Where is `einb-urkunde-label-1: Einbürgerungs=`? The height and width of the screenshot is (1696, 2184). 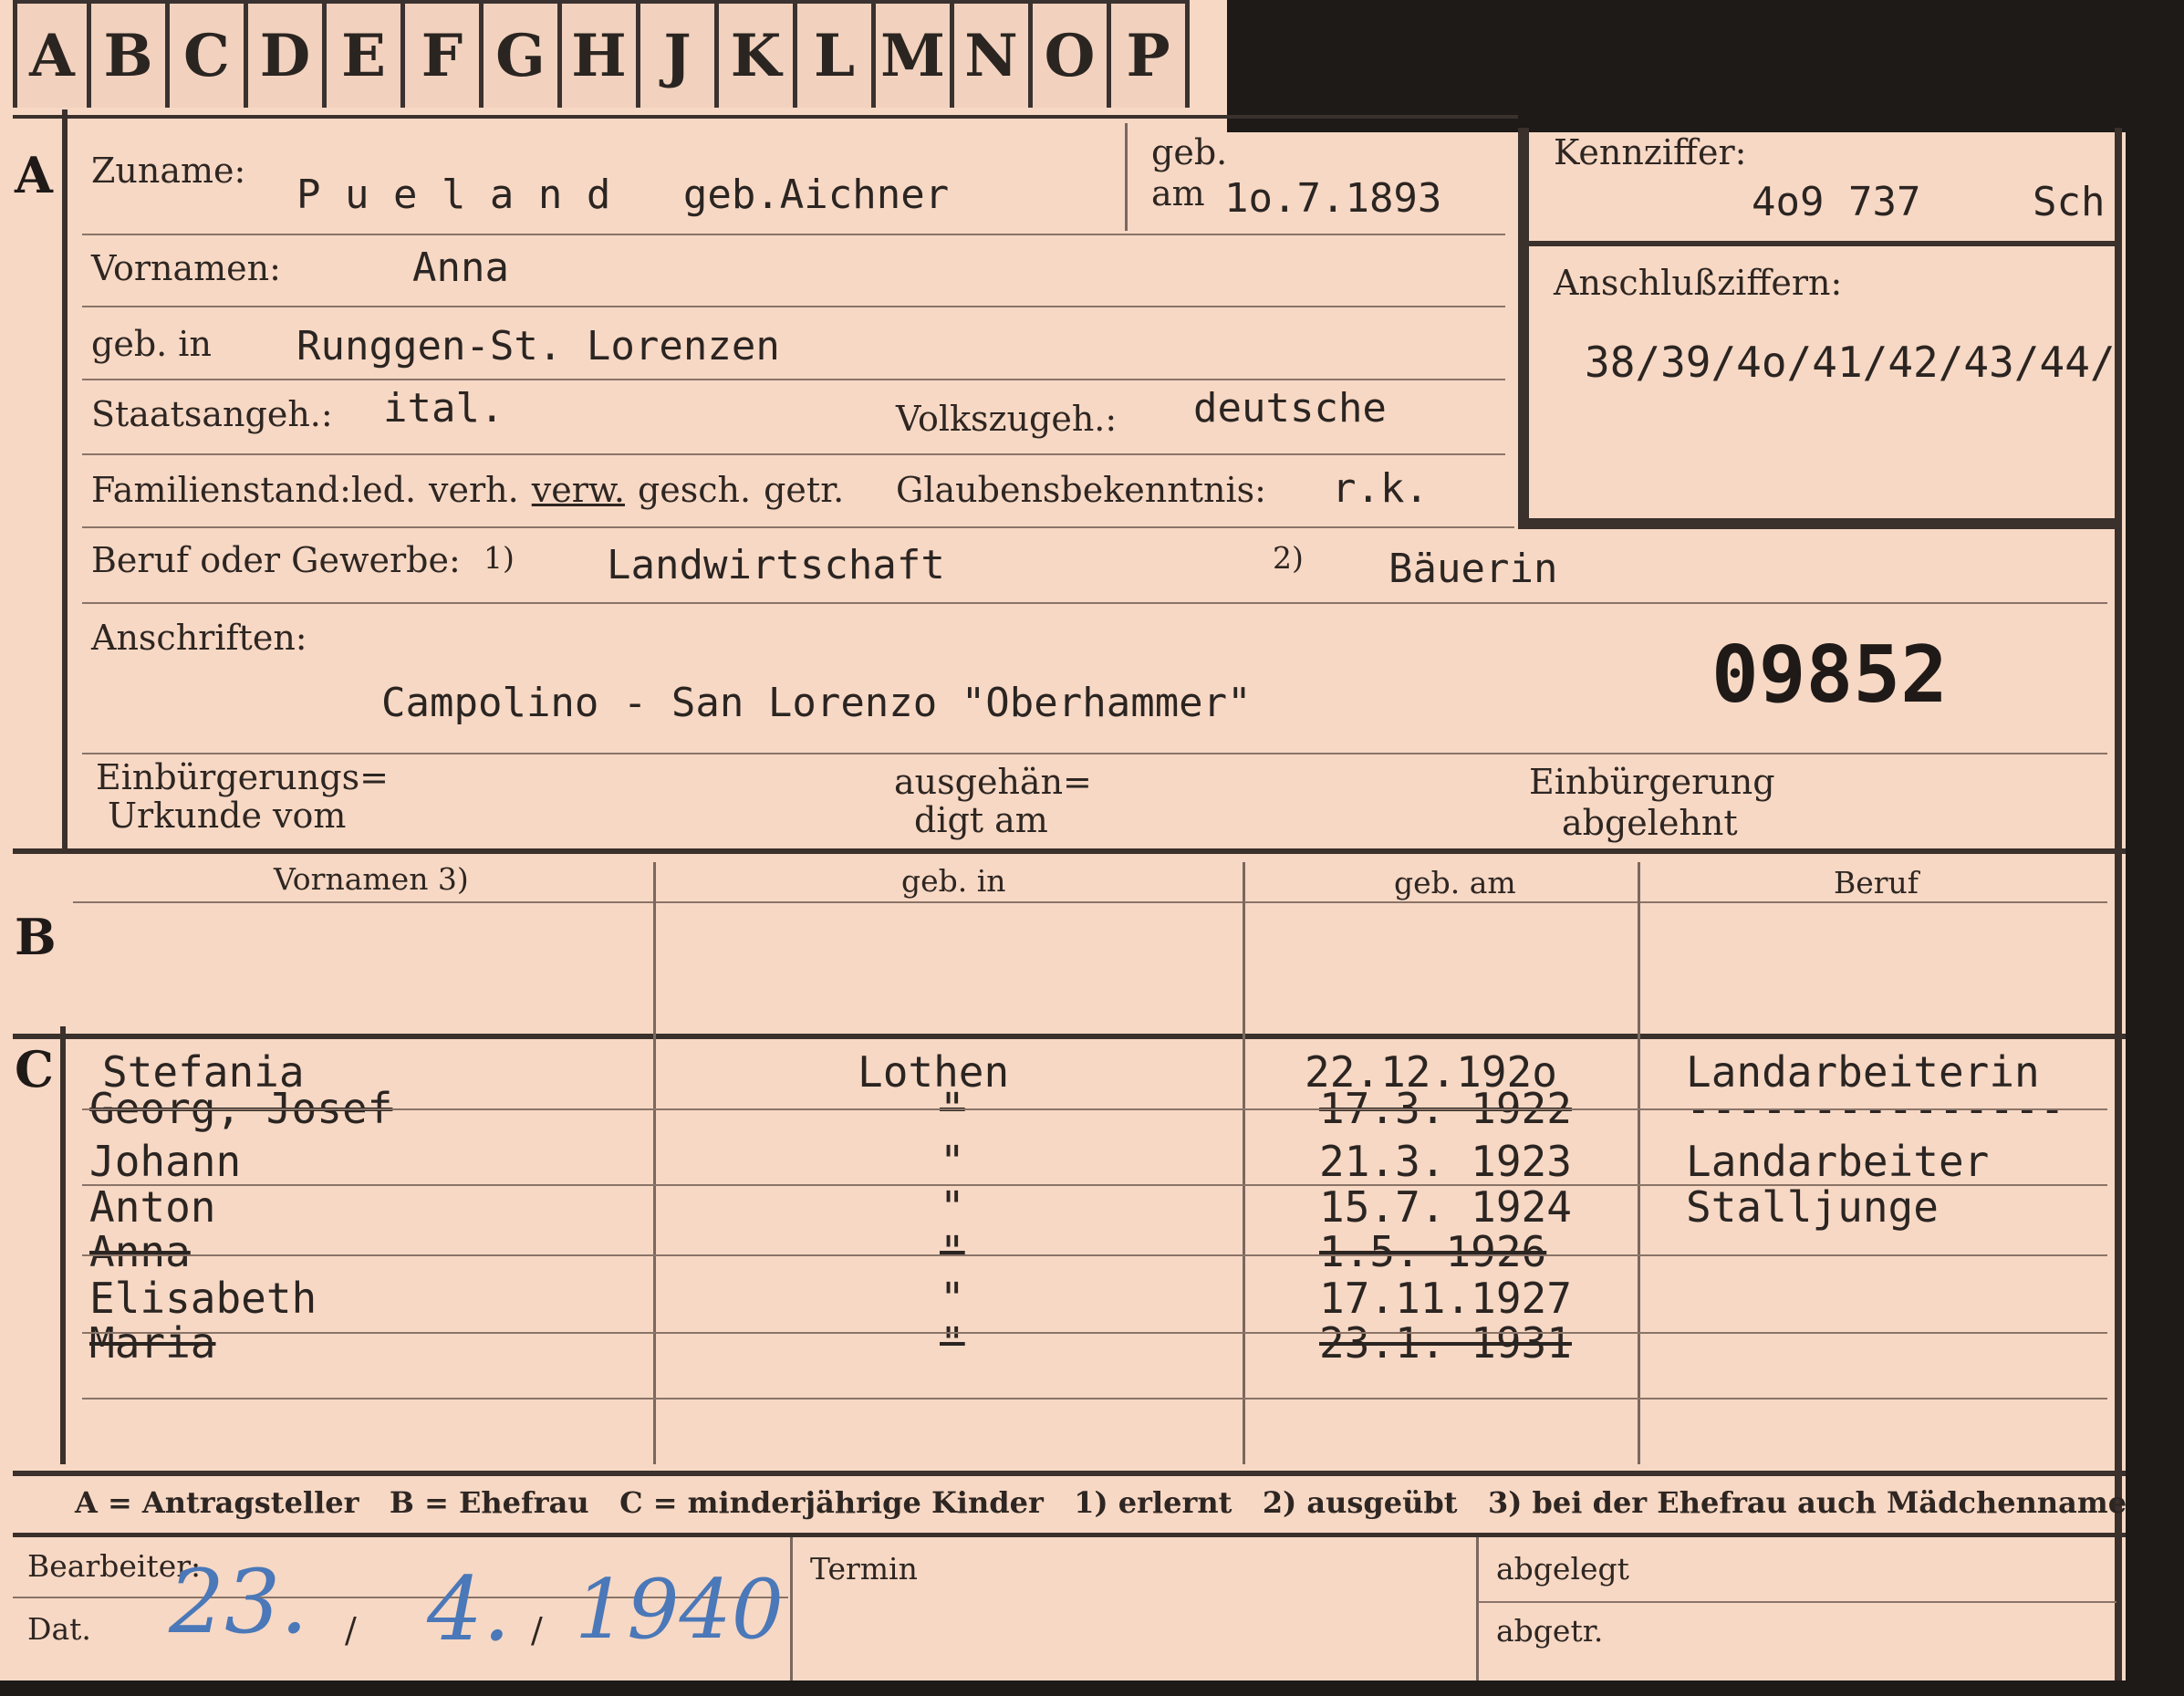
einb-urkunde-label-1: Einbürgerungs= is located at coordinates (243, 777).